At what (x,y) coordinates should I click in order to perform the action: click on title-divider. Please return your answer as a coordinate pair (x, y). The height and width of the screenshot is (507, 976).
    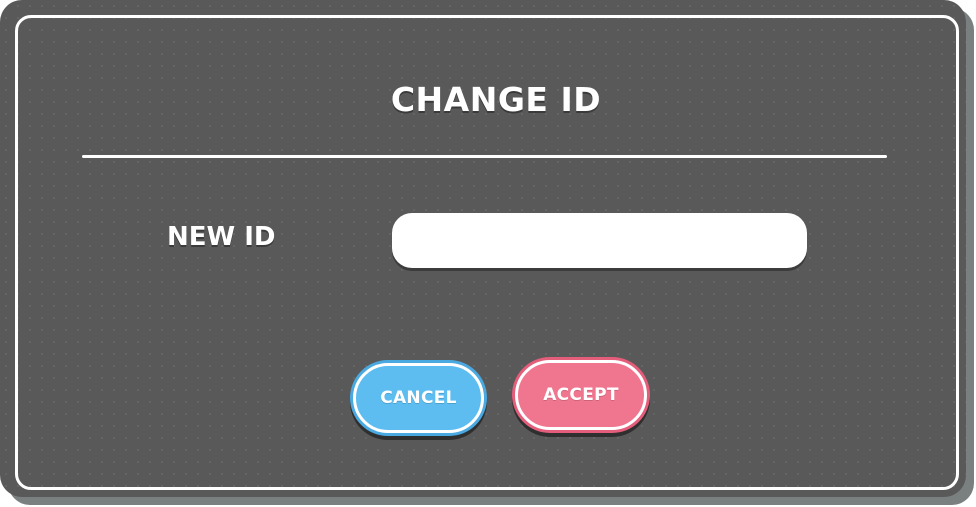
    Looking at the image, I should click on (484, 156).